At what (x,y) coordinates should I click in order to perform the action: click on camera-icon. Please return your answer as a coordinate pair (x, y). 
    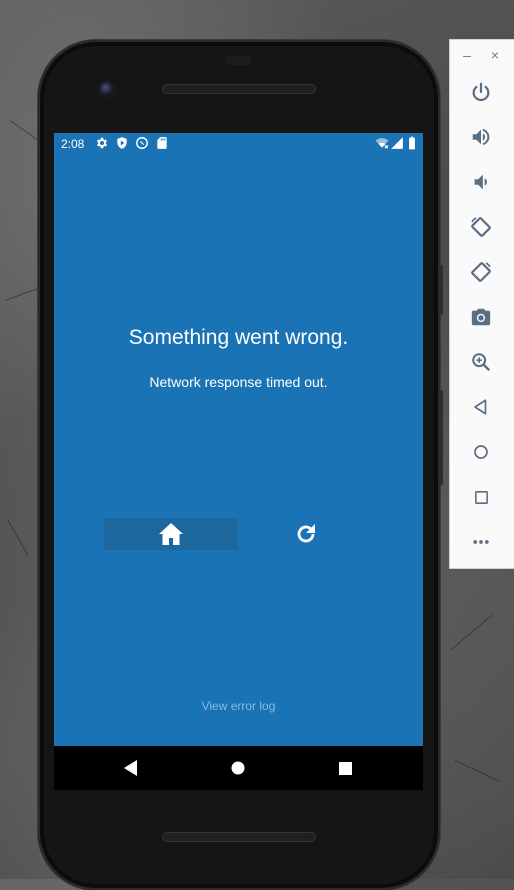
    Looking at the image, I should click on (481, 317).